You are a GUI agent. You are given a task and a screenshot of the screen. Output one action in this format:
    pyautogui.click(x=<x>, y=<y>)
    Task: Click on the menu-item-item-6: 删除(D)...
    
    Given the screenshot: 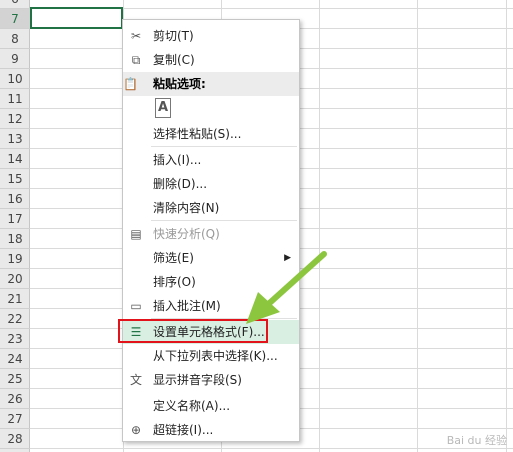 What is the action you would take?
    pyautogui.click(x=211, y=184)
    